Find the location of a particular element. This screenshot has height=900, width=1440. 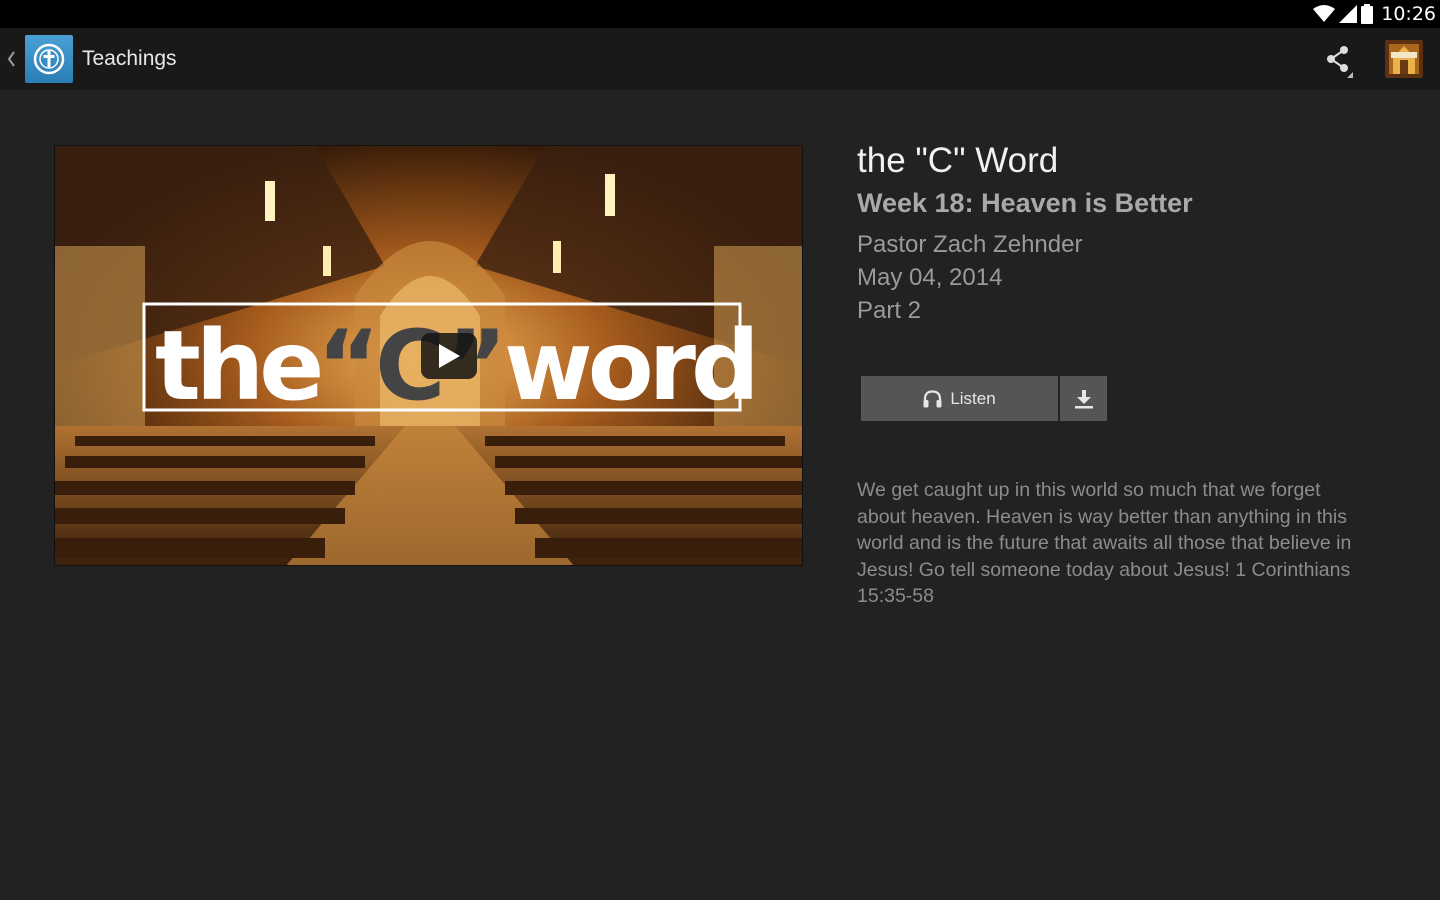

headphones-icon is located at coordinates (932, 398).